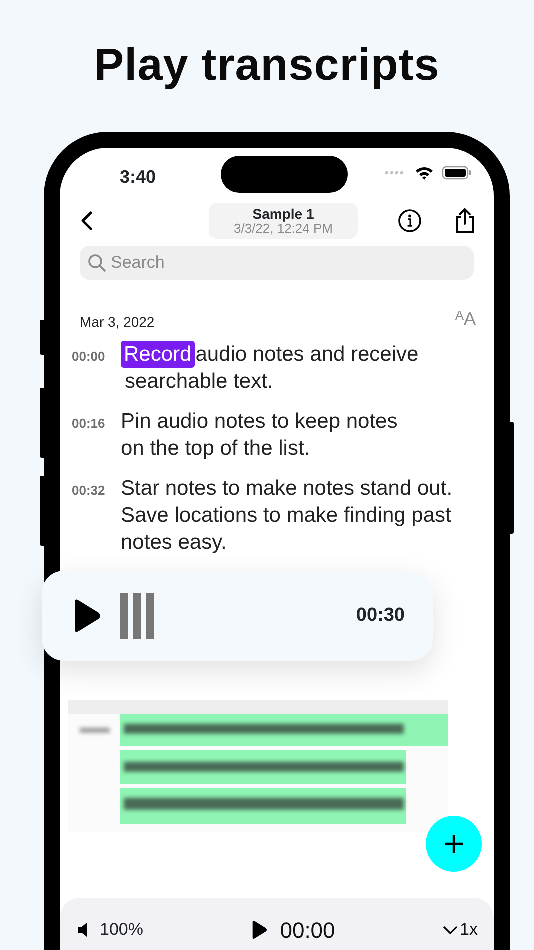 The width and height of the screenshot is (534, 950). I want to click on chevron-down-icon, so click(450, 930).